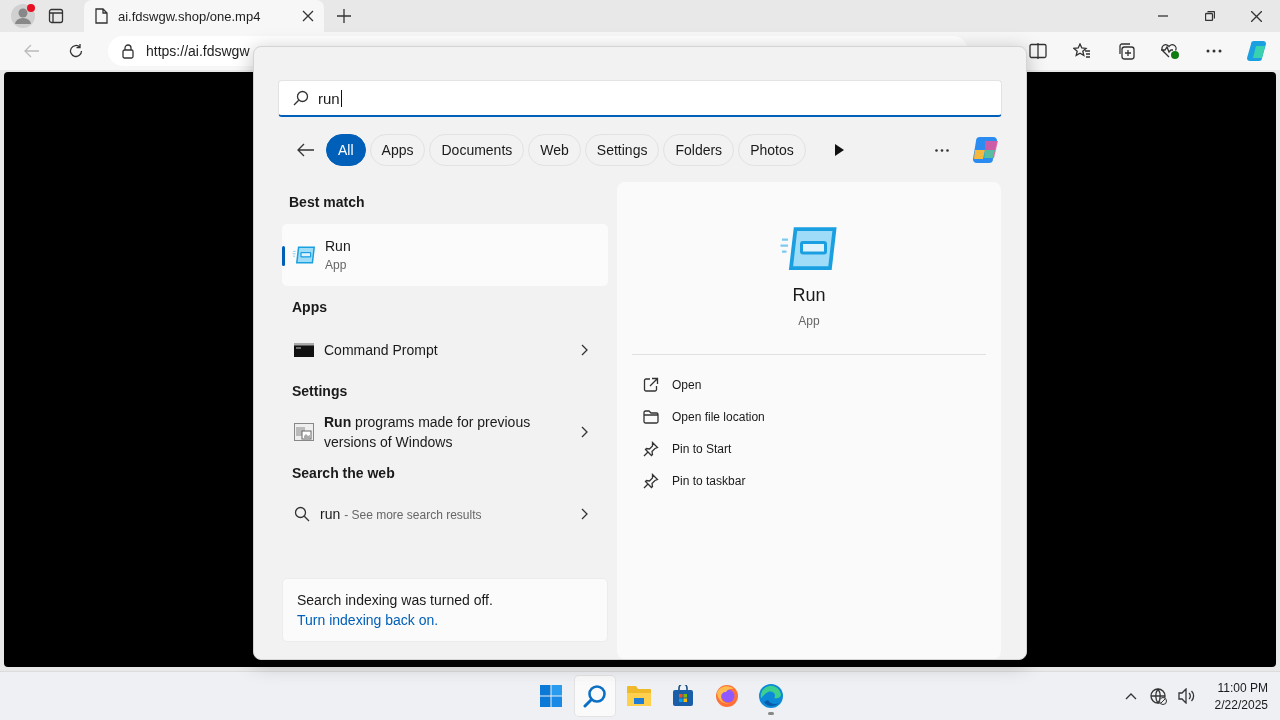  I want to click on star-list-icon, so click(1082, 51).